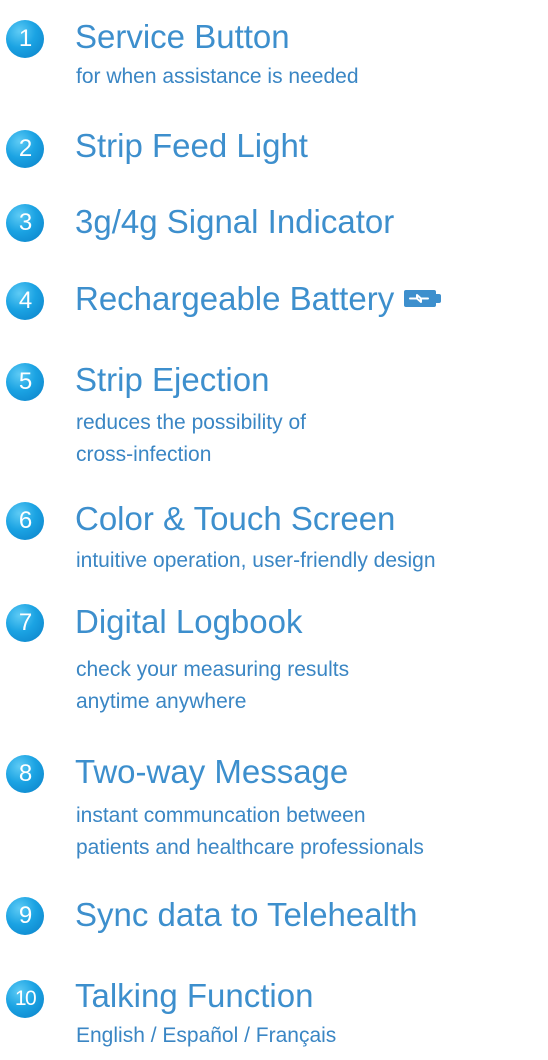 This screenshot has height=1060, width=548. I want to click on feature-description-line: patients and healthcare professionals, so click(250, 847).